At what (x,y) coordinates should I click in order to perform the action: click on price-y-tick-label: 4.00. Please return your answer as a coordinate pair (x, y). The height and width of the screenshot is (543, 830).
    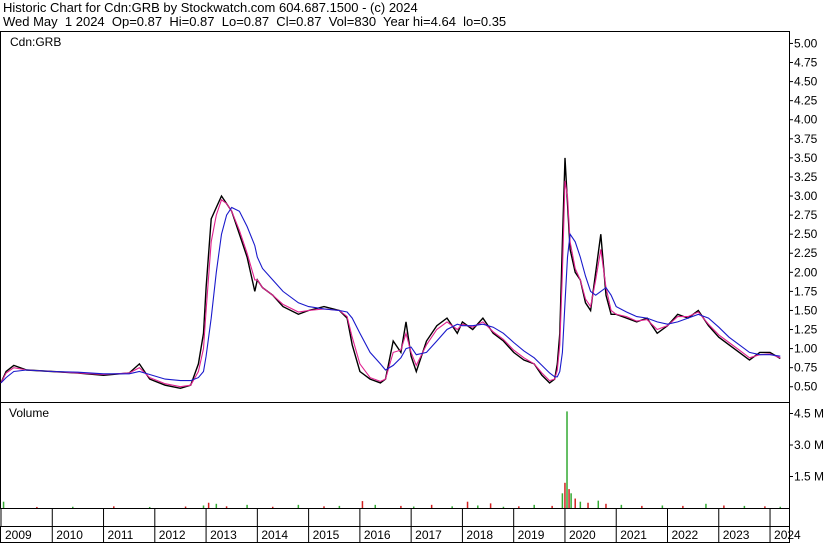
    Looking at the image, I should click on (806, 120).